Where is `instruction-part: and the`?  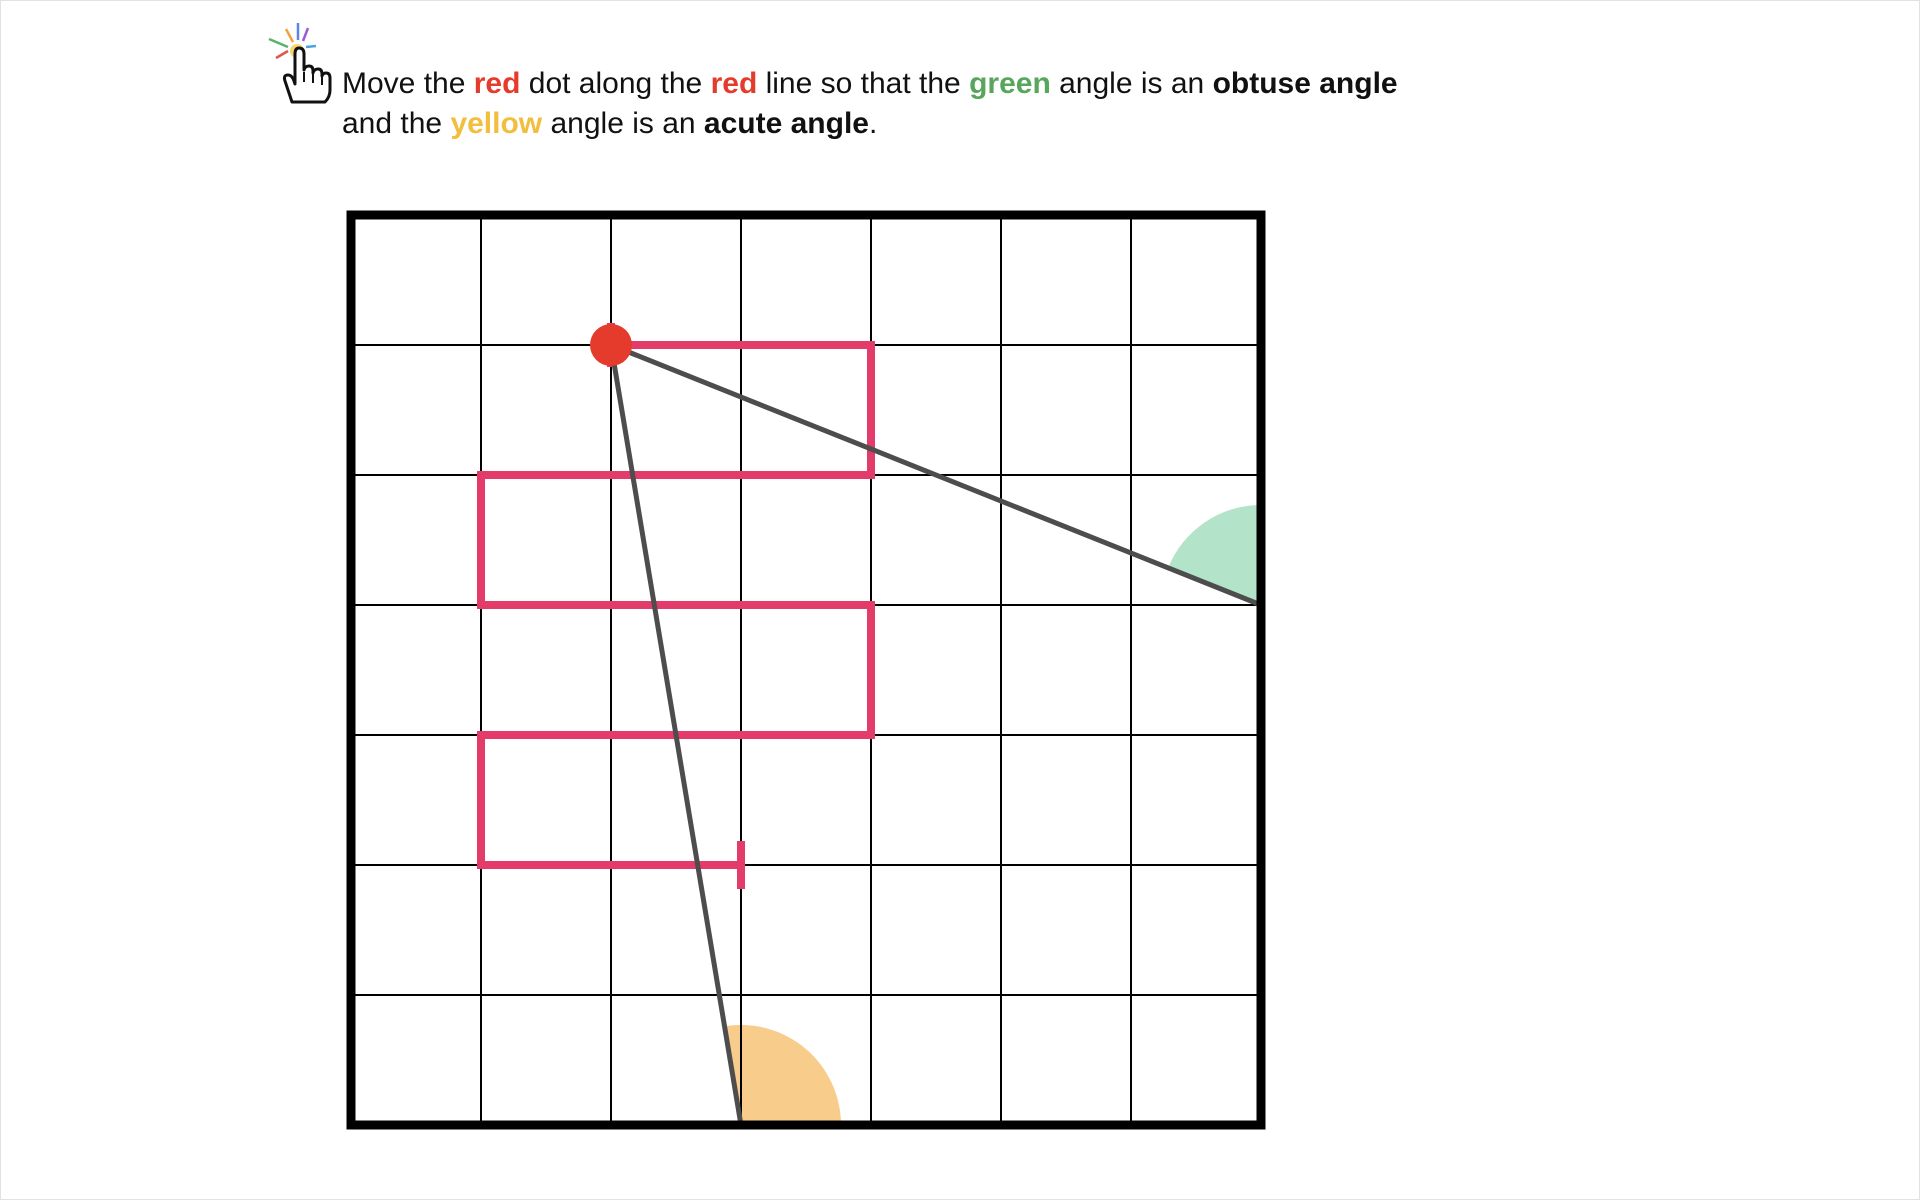
instruction-part: and the is located at coordinates (396, 123).